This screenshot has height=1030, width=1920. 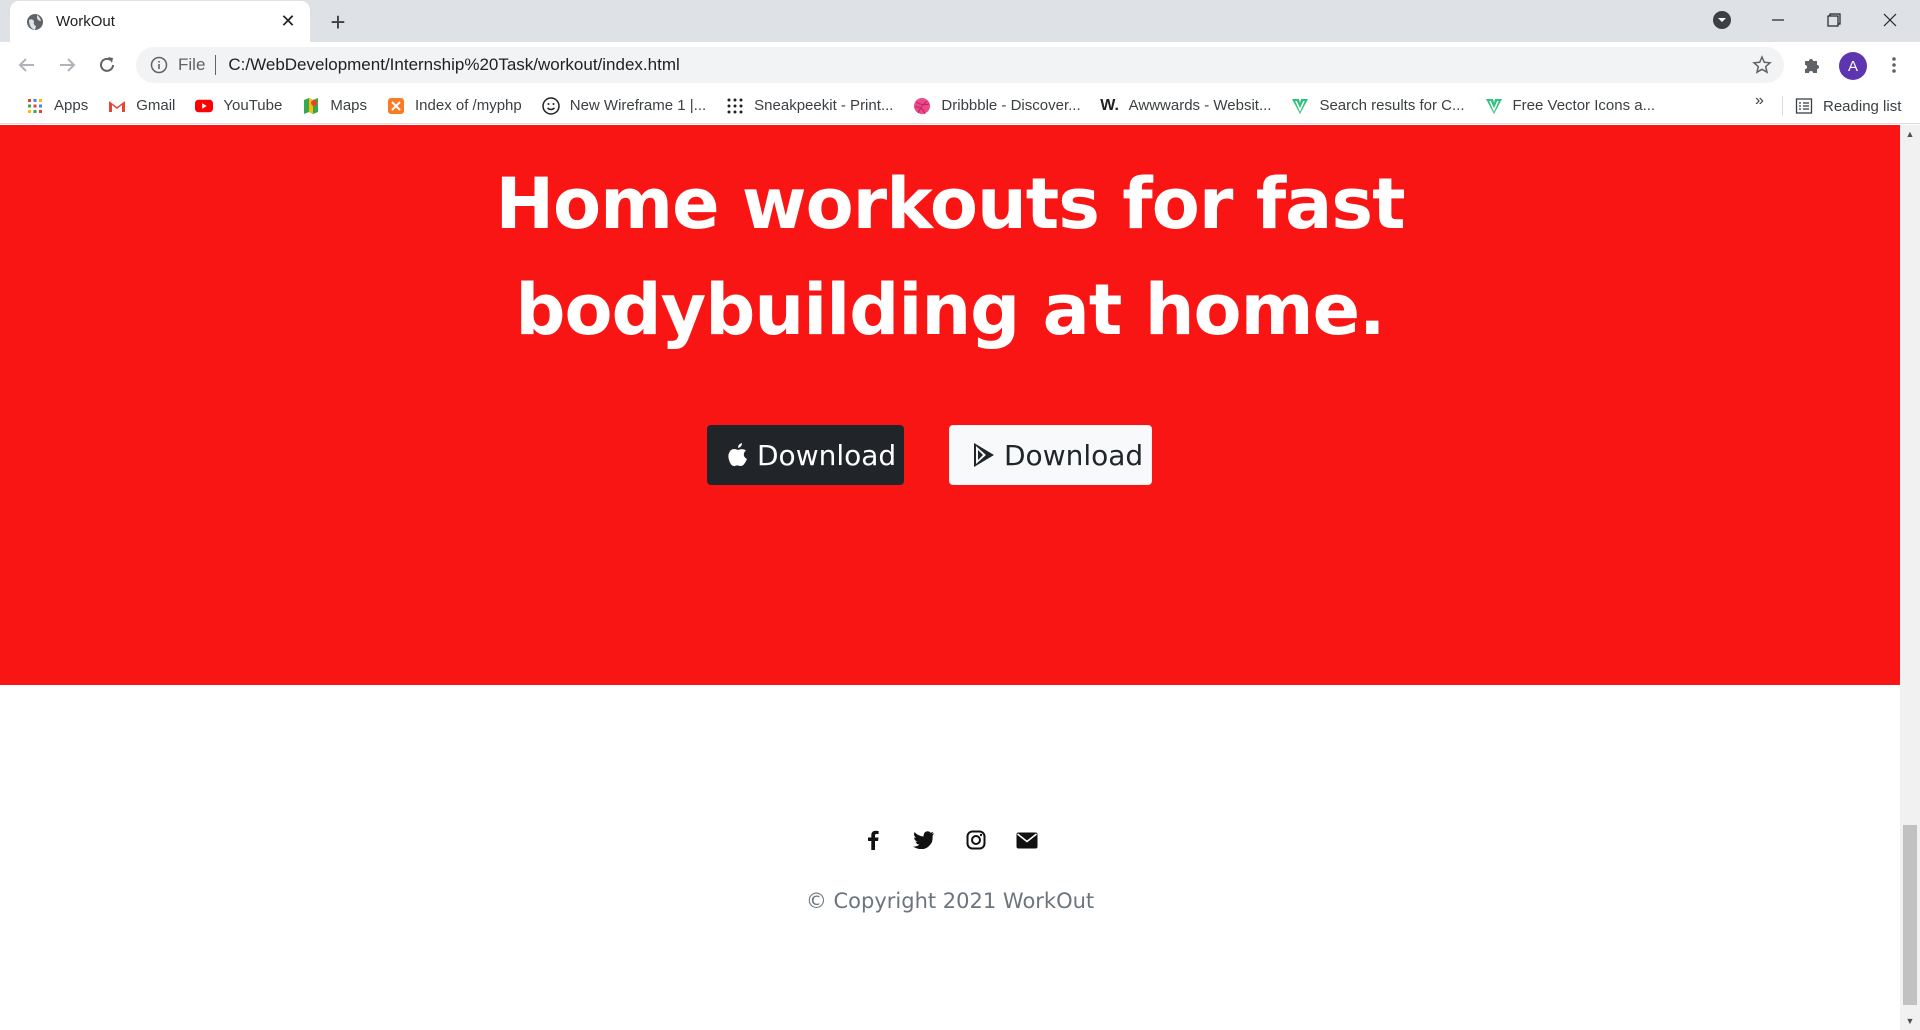 I want to click on kebab-menu-icon, so click(x=1894, y=65).